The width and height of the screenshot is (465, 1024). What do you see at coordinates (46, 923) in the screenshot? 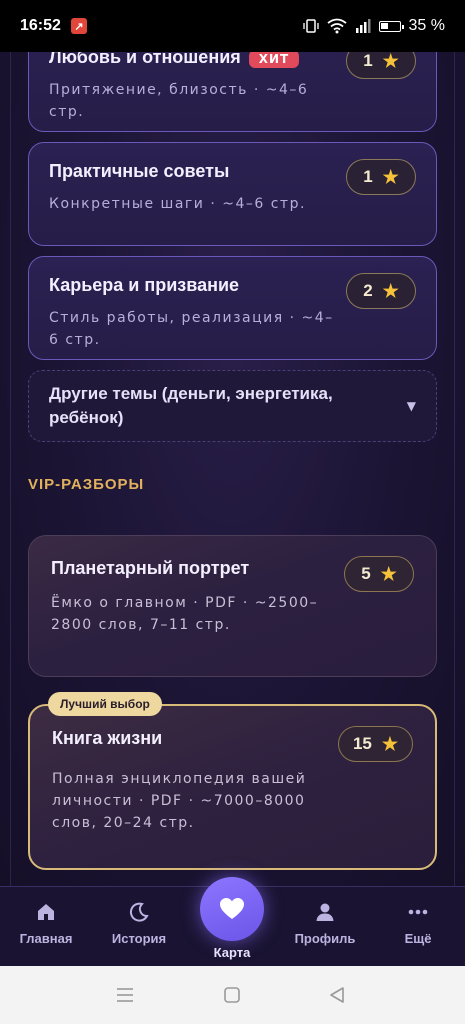
I see `nav-item-home: Главная` at bounding box center [46, 923].